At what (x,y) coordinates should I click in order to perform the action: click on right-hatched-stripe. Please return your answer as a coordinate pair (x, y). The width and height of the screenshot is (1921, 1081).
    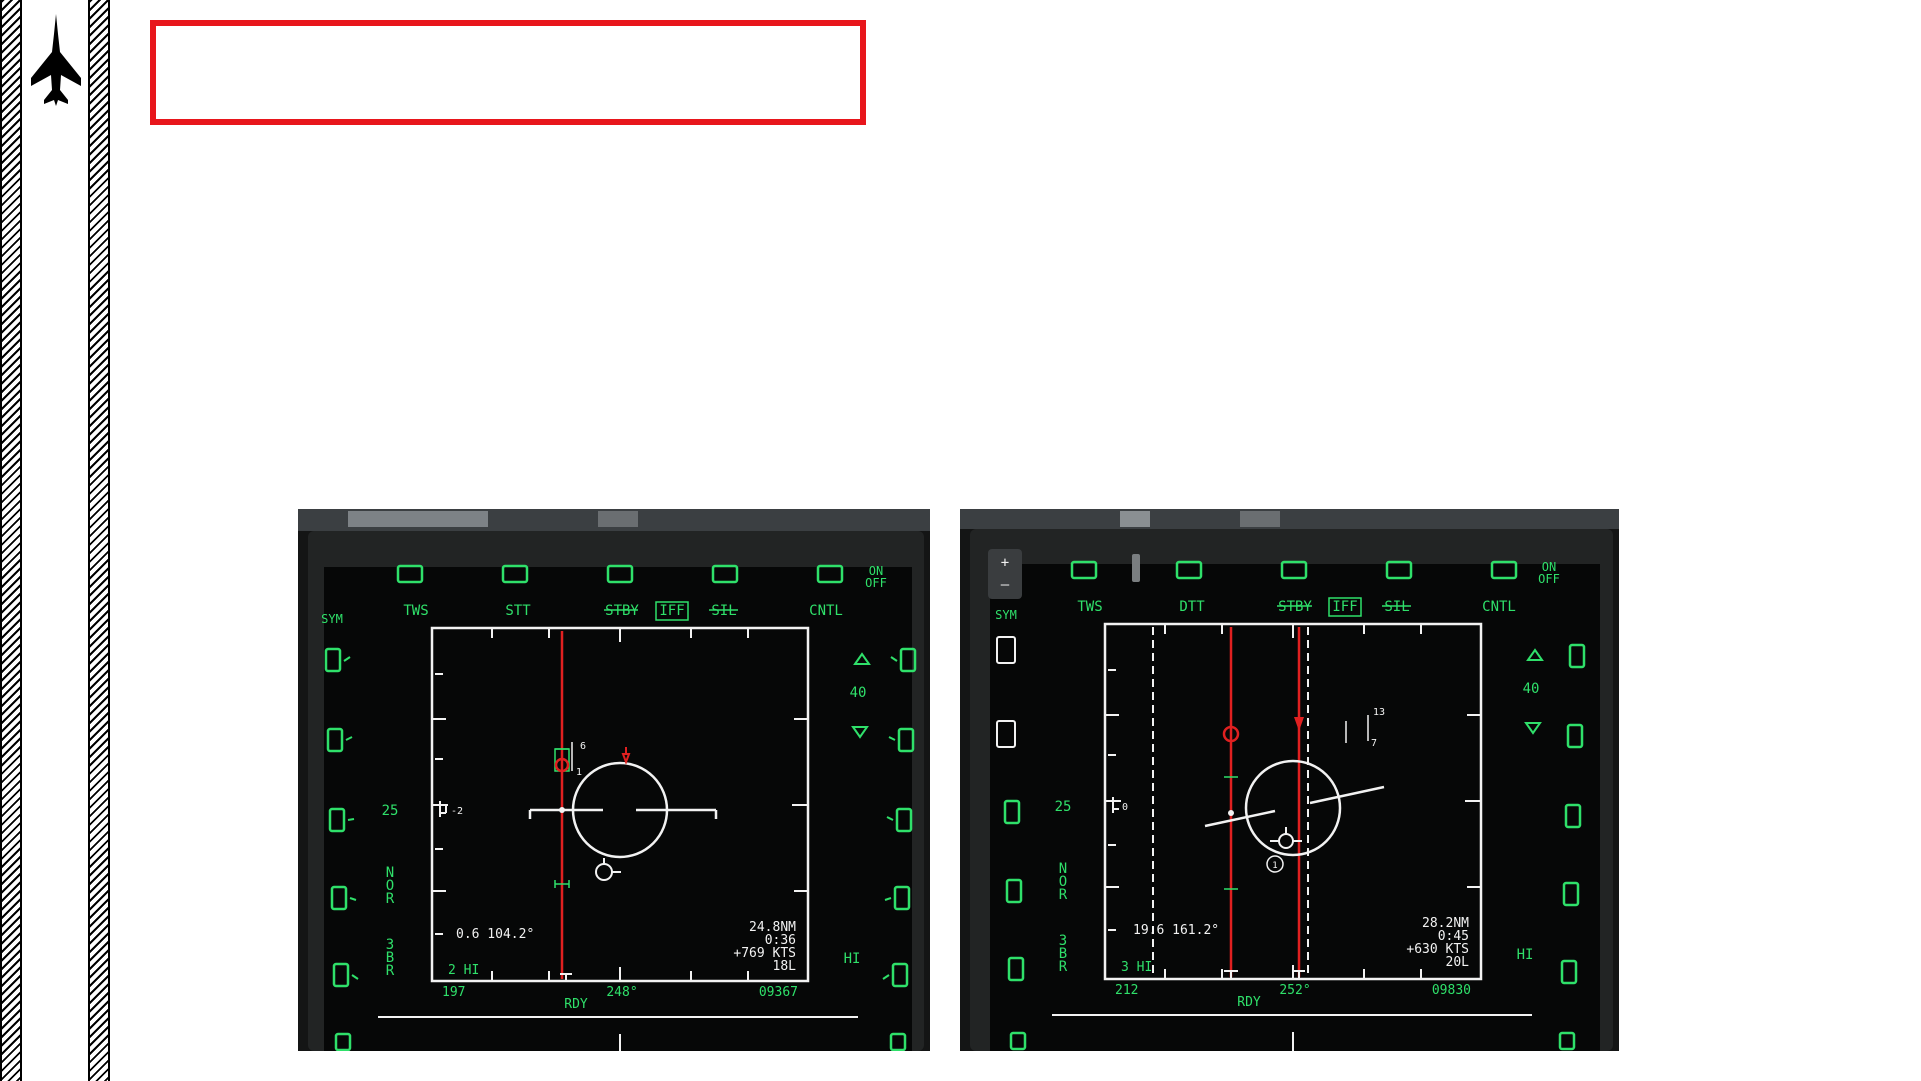
    Looking at the image, I should click on (99, 540).